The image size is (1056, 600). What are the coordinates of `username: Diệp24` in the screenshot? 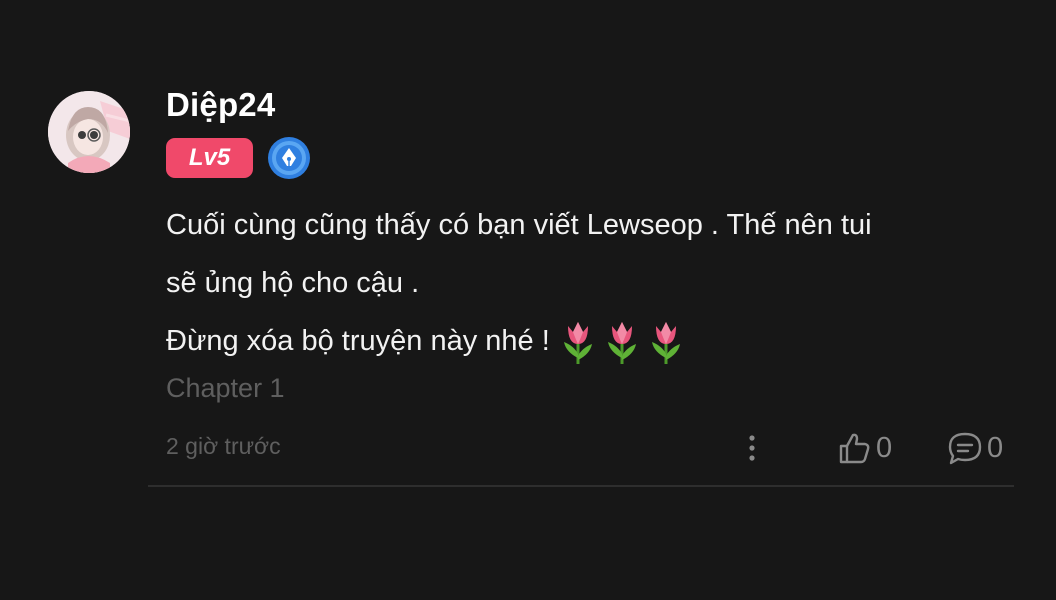 It's located at (220, 105).